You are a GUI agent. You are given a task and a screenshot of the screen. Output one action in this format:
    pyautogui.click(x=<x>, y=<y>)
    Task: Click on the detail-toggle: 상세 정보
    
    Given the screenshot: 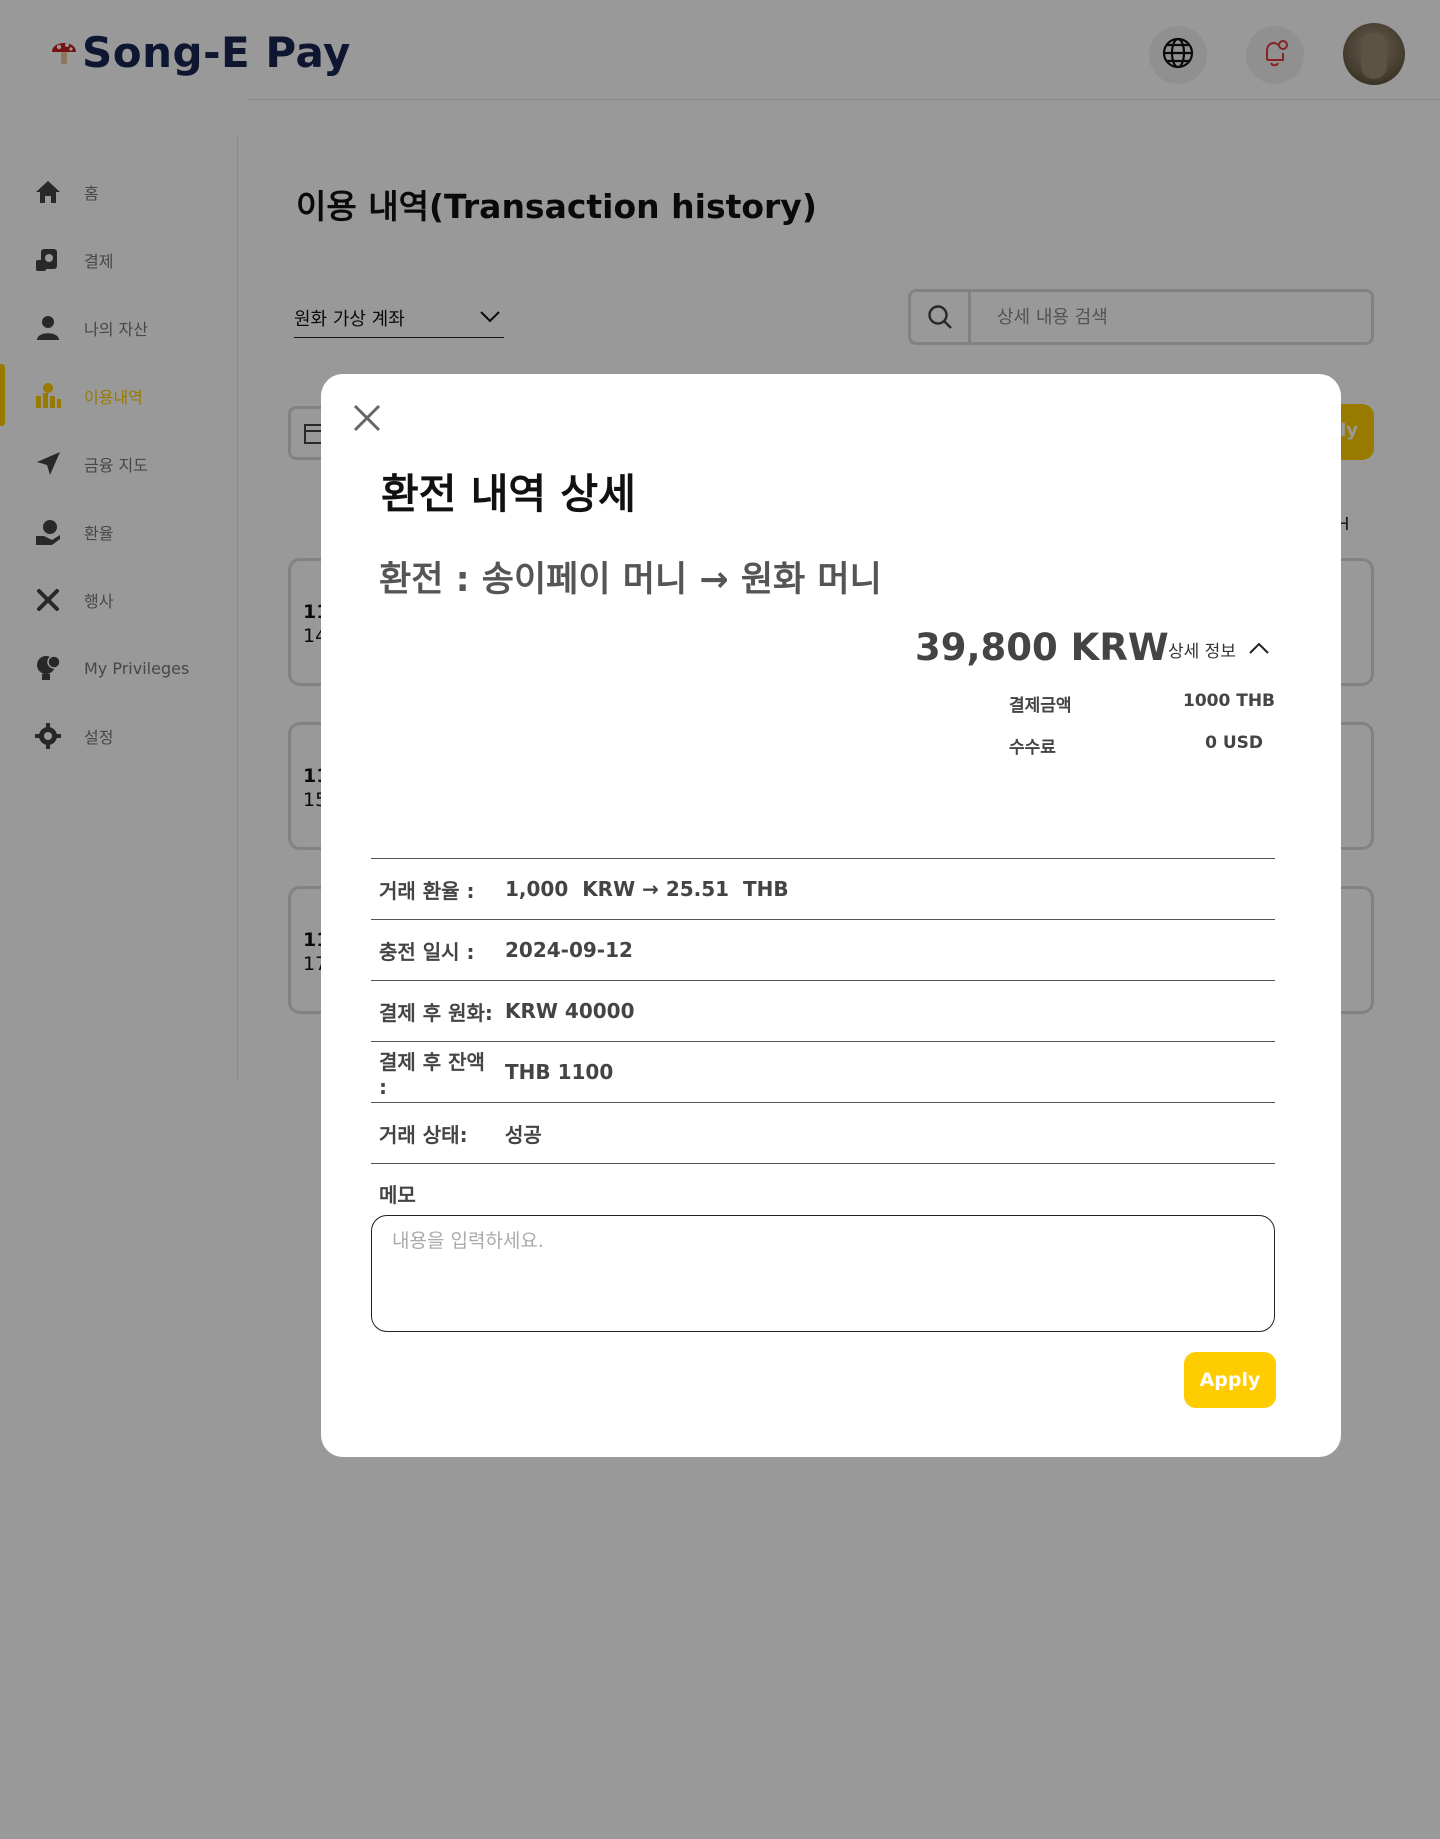 What is the action you would take?
    pyautogui.click(x=1219, y=649)
    